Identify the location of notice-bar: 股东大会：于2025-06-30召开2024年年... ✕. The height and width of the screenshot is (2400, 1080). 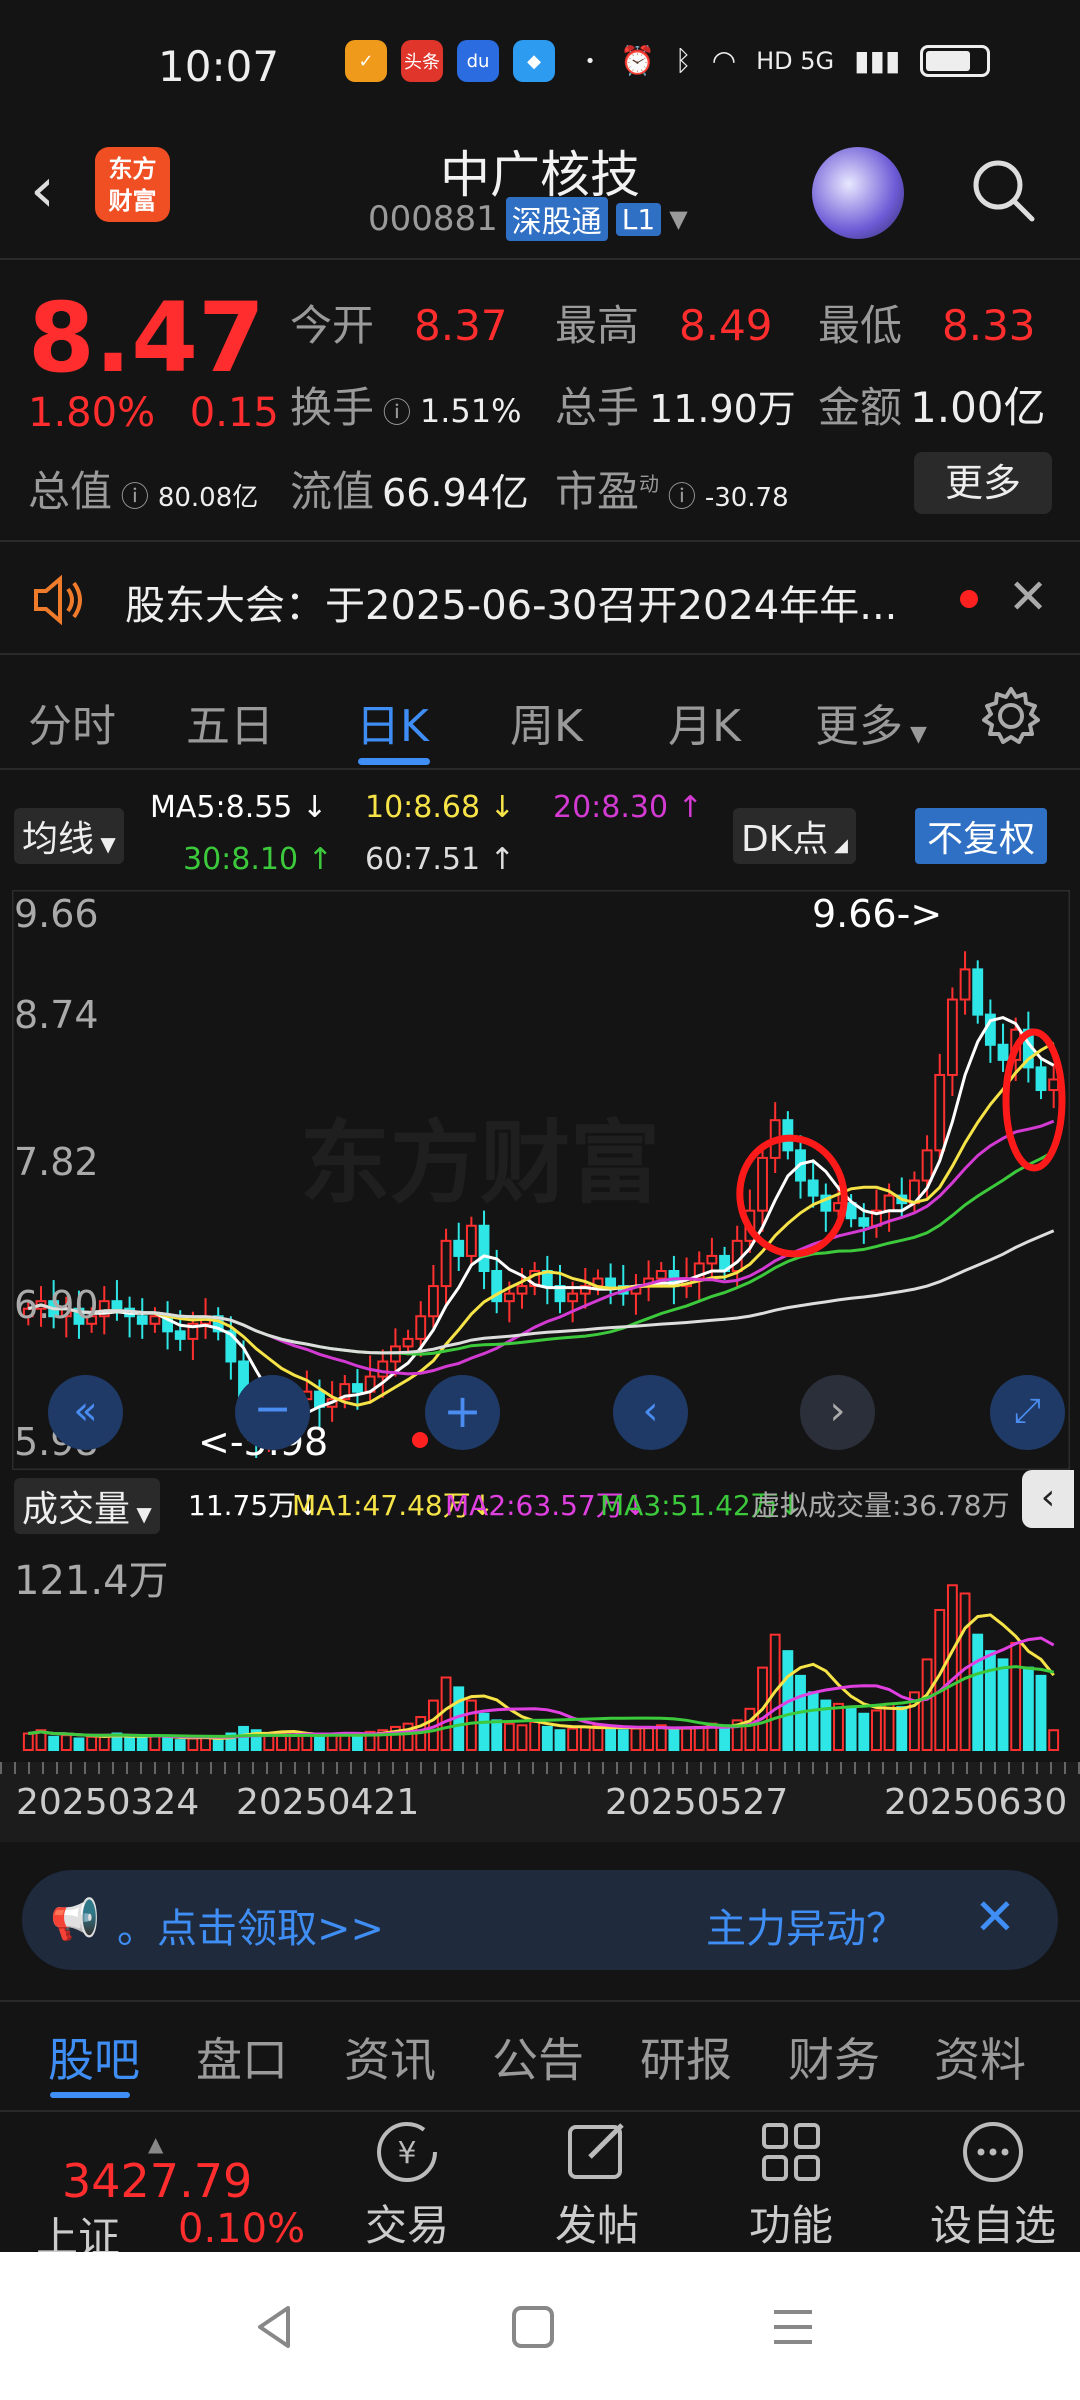
(540, 600).